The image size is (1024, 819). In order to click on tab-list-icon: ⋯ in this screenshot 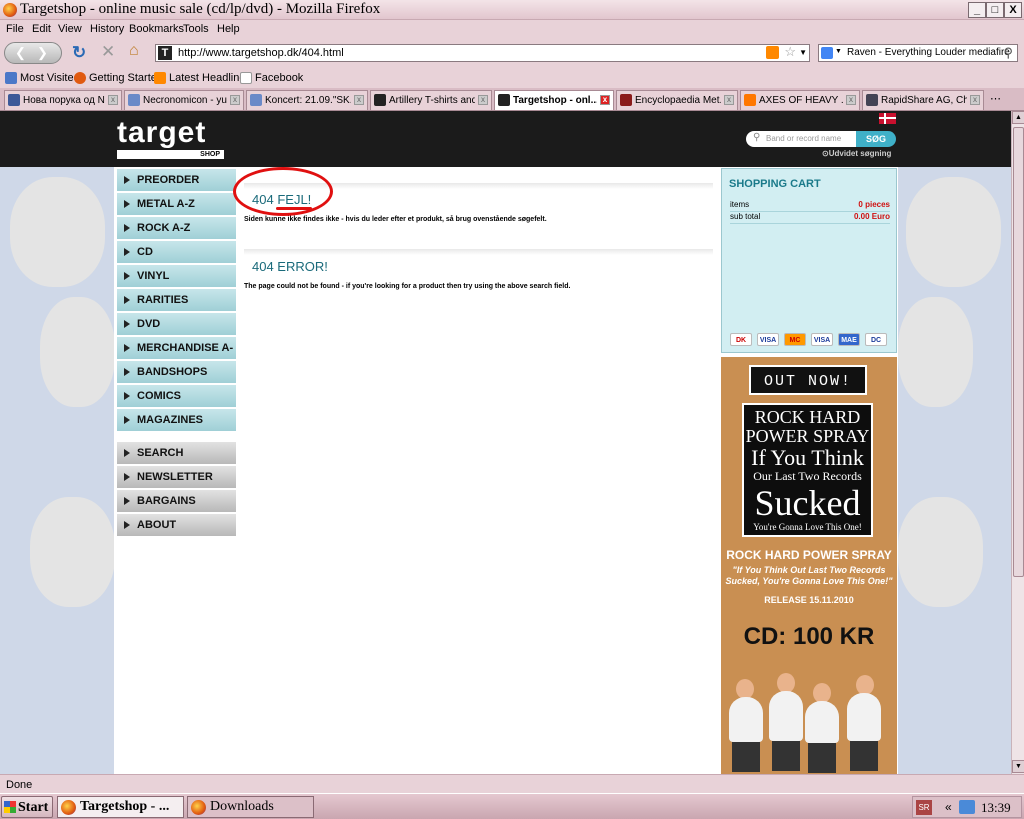, I will do `click(995, 98)`.